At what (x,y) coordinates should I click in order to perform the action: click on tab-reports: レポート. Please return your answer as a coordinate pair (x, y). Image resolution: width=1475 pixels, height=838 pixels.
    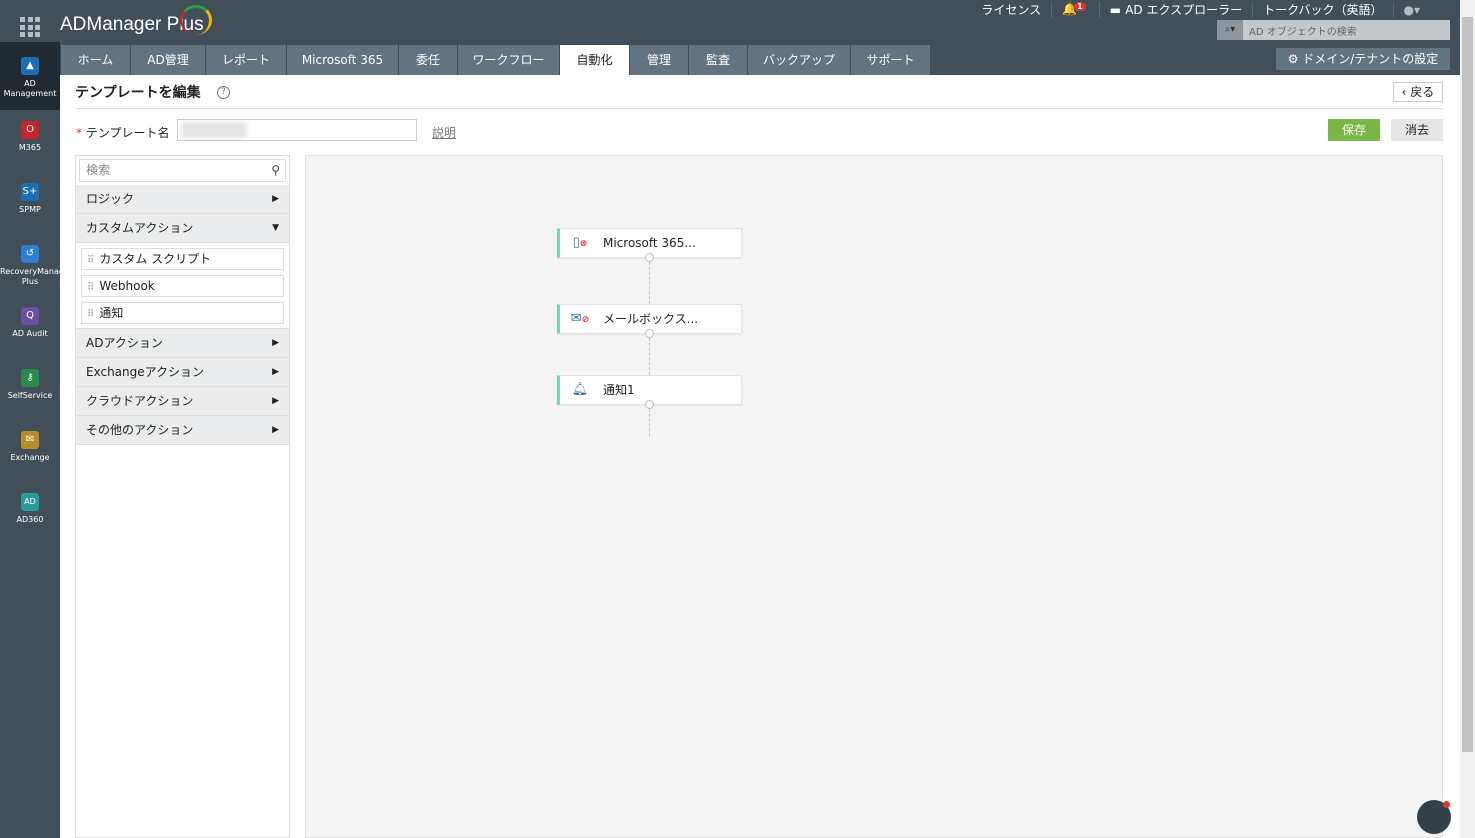
    Looking at the image, I should click on (246, 60).